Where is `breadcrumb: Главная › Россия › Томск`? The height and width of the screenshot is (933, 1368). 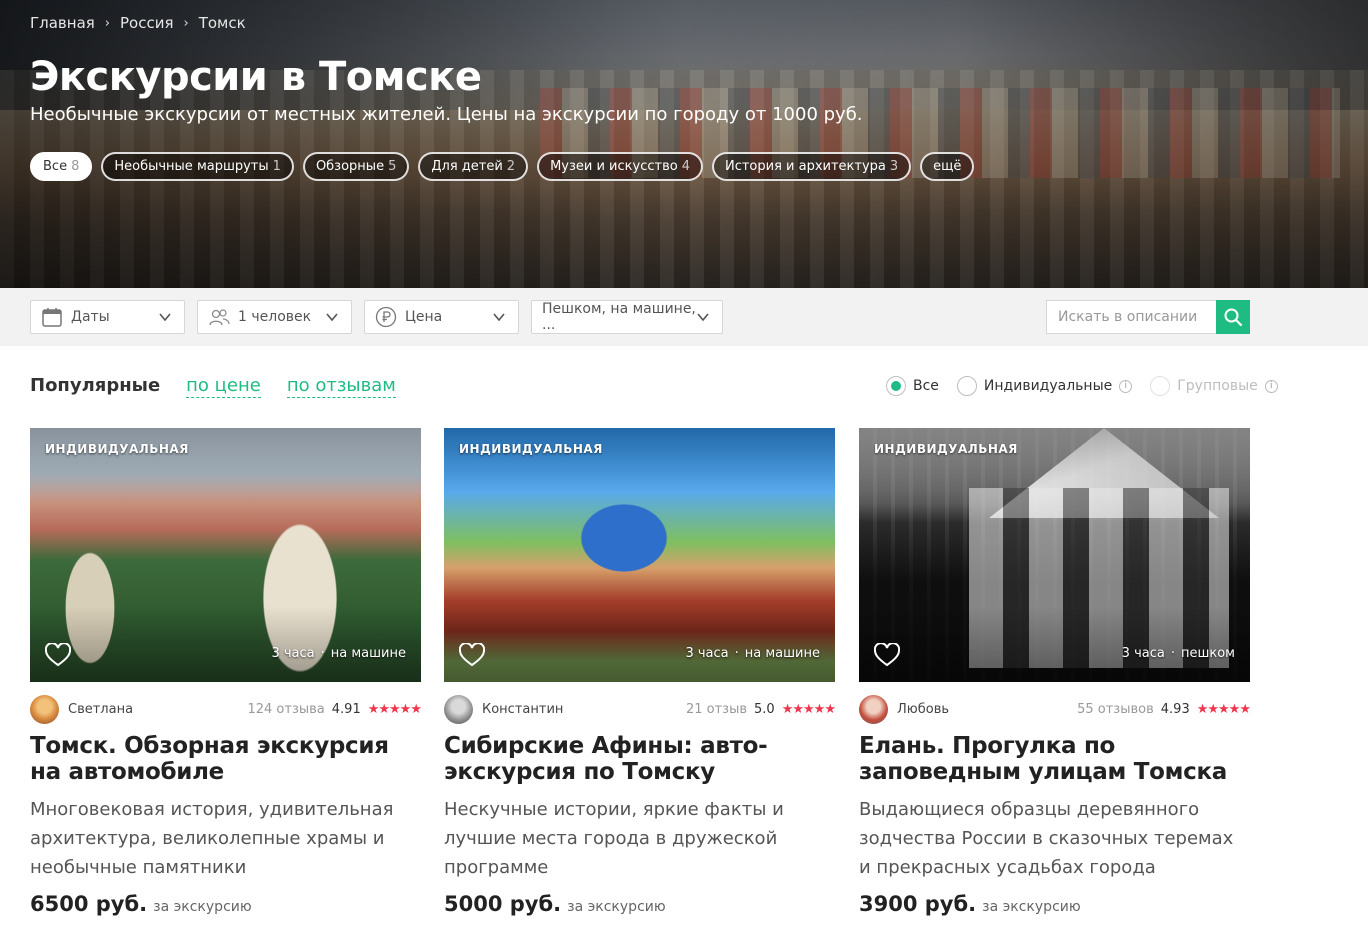 breadcrumb: Главная › Россия › Томск is located at coordinates (138, 23).